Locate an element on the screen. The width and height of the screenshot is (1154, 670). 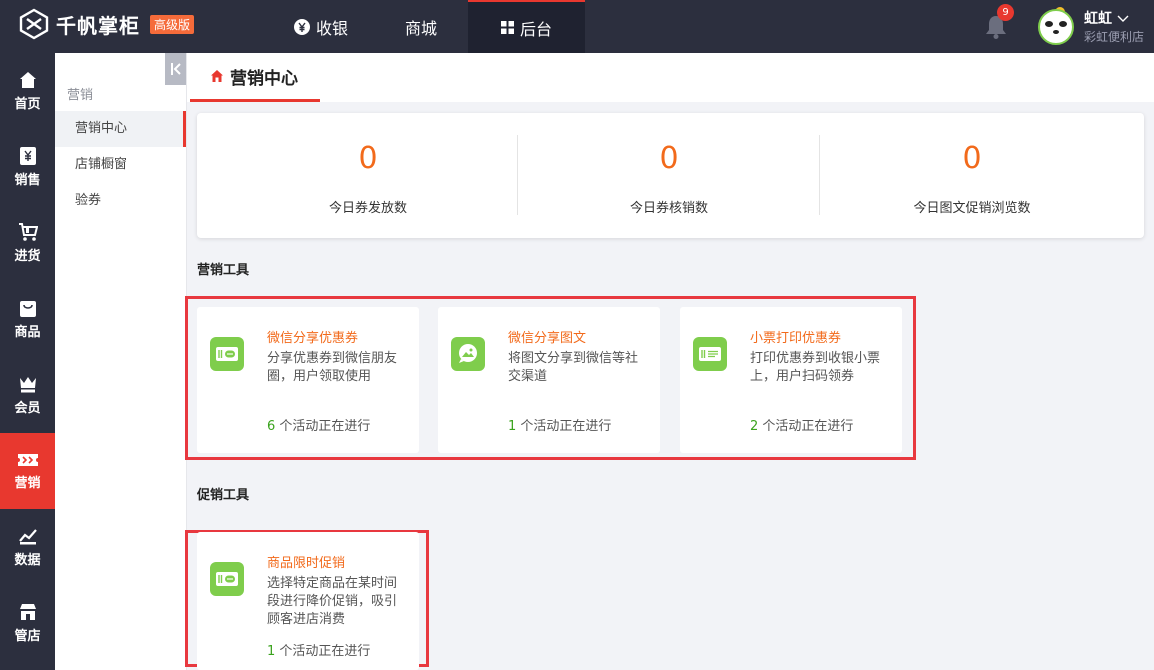
card-title: 微信分享图文 is located at coordinates (547, 338).